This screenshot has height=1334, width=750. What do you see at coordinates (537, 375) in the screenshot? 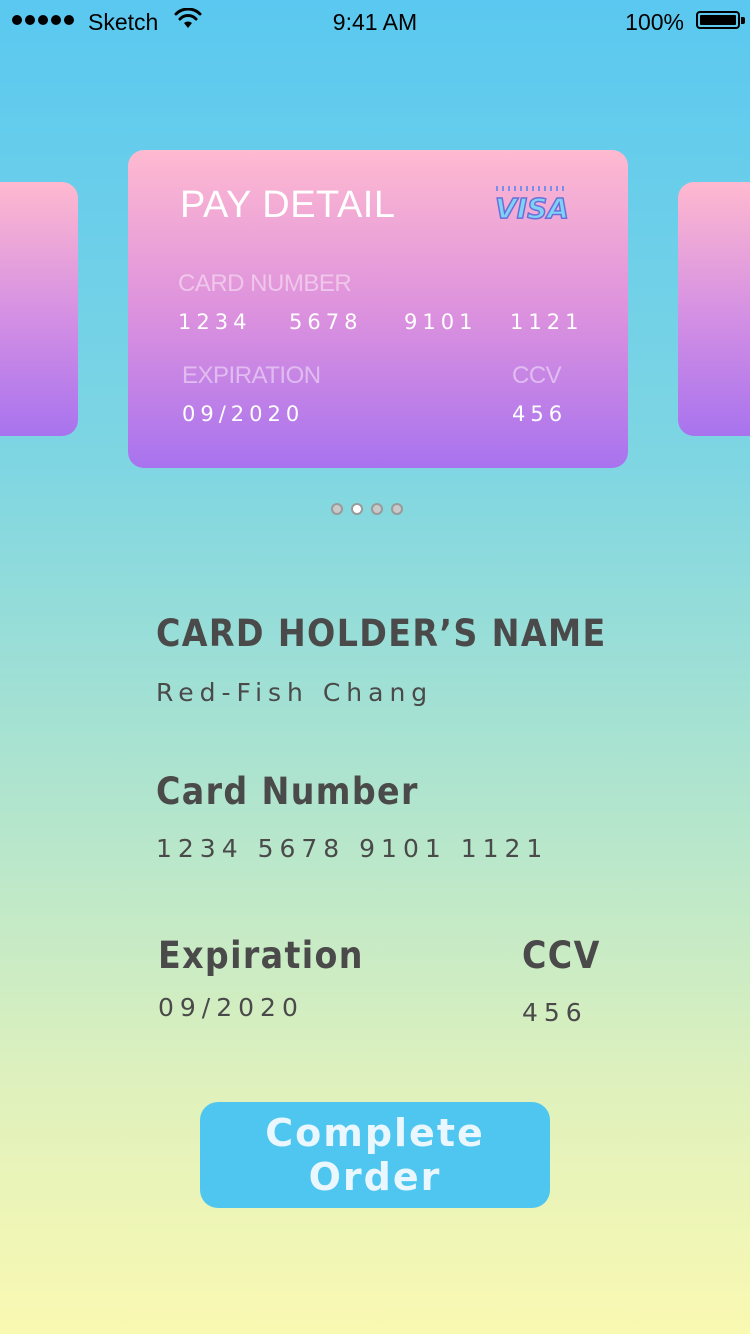
I see `card-ccv-label: CCV` at bounding box center [537, 375].